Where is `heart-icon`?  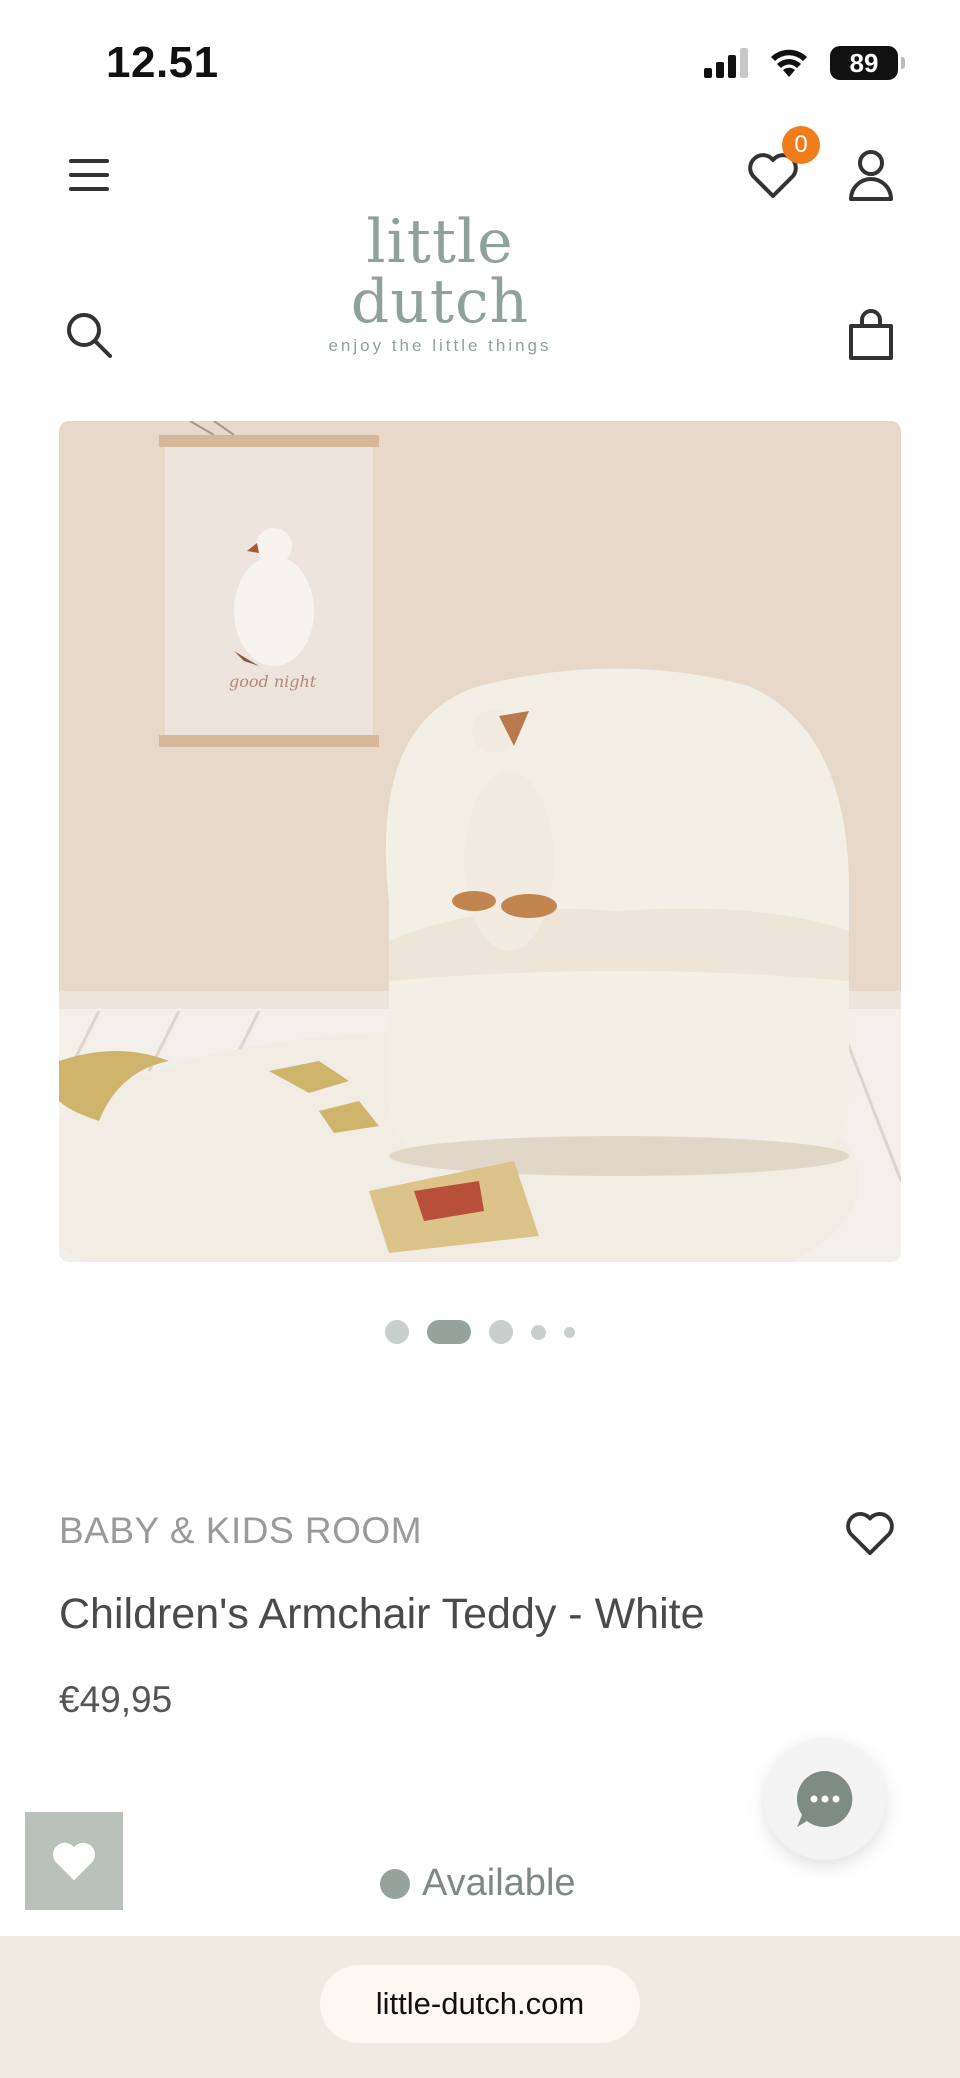 heart-icon is located at coordinates (870, 1534).